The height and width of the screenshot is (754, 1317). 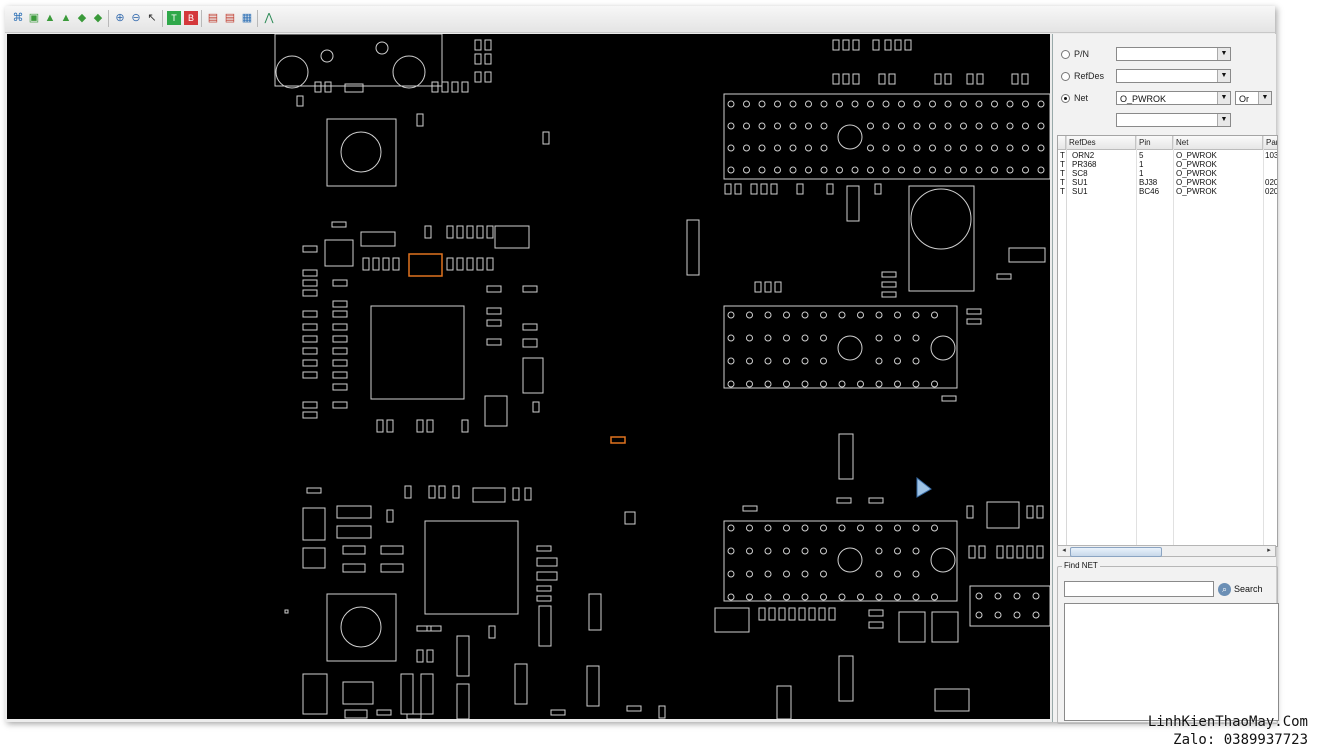 I want to click on scroll-thumb, so click(x=1116, y=552).